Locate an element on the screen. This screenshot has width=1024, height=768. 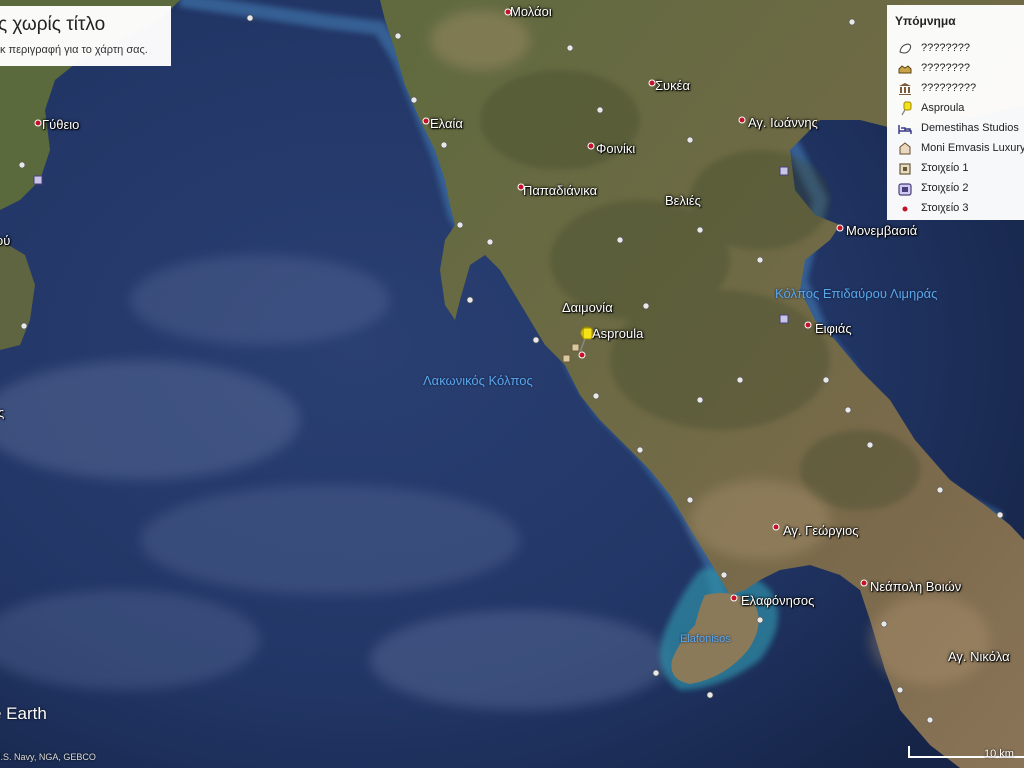
legend-item-label: Demestihas Studios is located at coordinates (970, 128).